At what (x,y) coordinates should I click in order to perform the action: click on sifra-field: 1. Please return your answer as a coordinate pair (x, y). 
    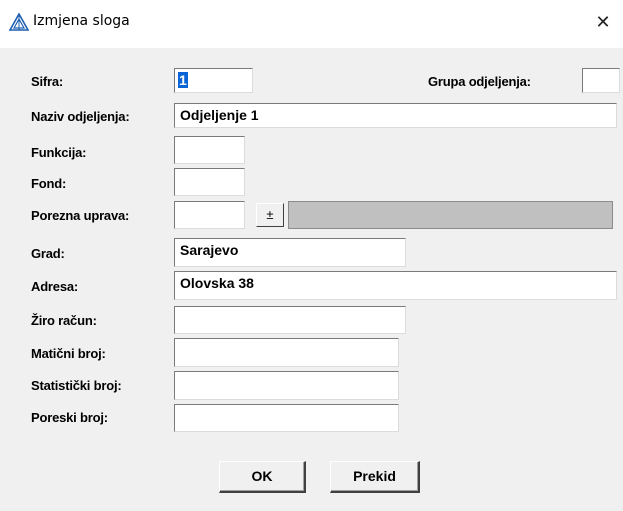
    Looking at the image, I should click on (213, 80).